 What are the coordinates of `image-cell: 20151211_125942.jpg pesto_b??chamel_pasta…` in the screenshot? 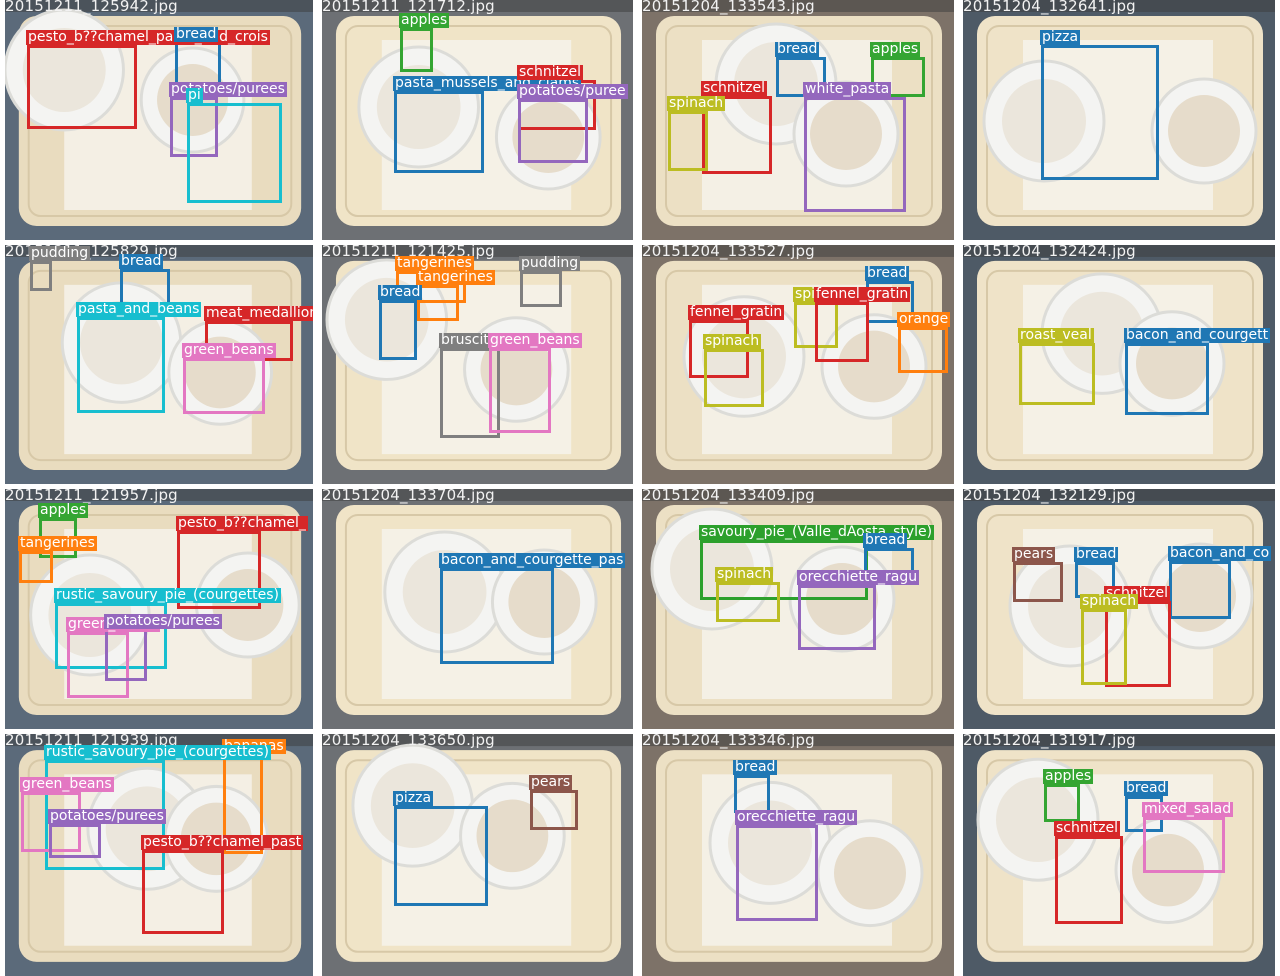 It's located at (159, 120).